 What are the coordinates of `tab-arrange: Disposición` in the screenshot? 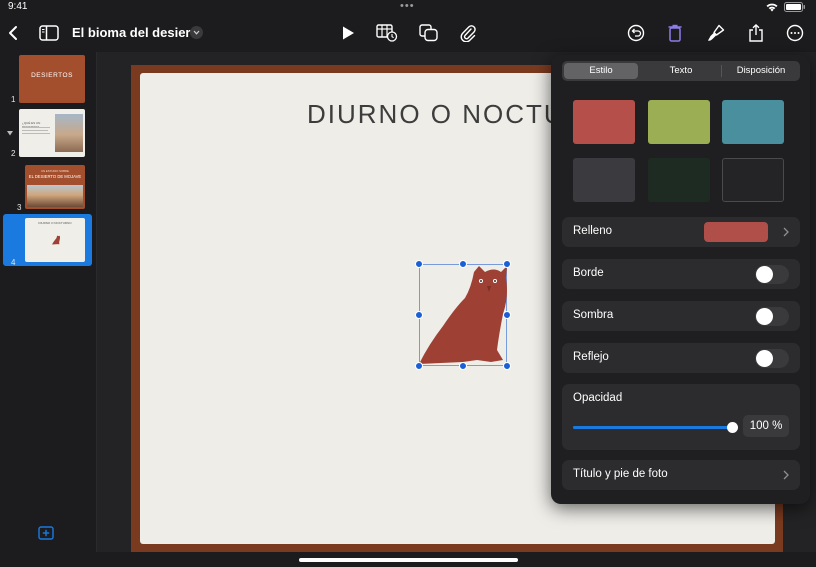 It's located at (761, 71).